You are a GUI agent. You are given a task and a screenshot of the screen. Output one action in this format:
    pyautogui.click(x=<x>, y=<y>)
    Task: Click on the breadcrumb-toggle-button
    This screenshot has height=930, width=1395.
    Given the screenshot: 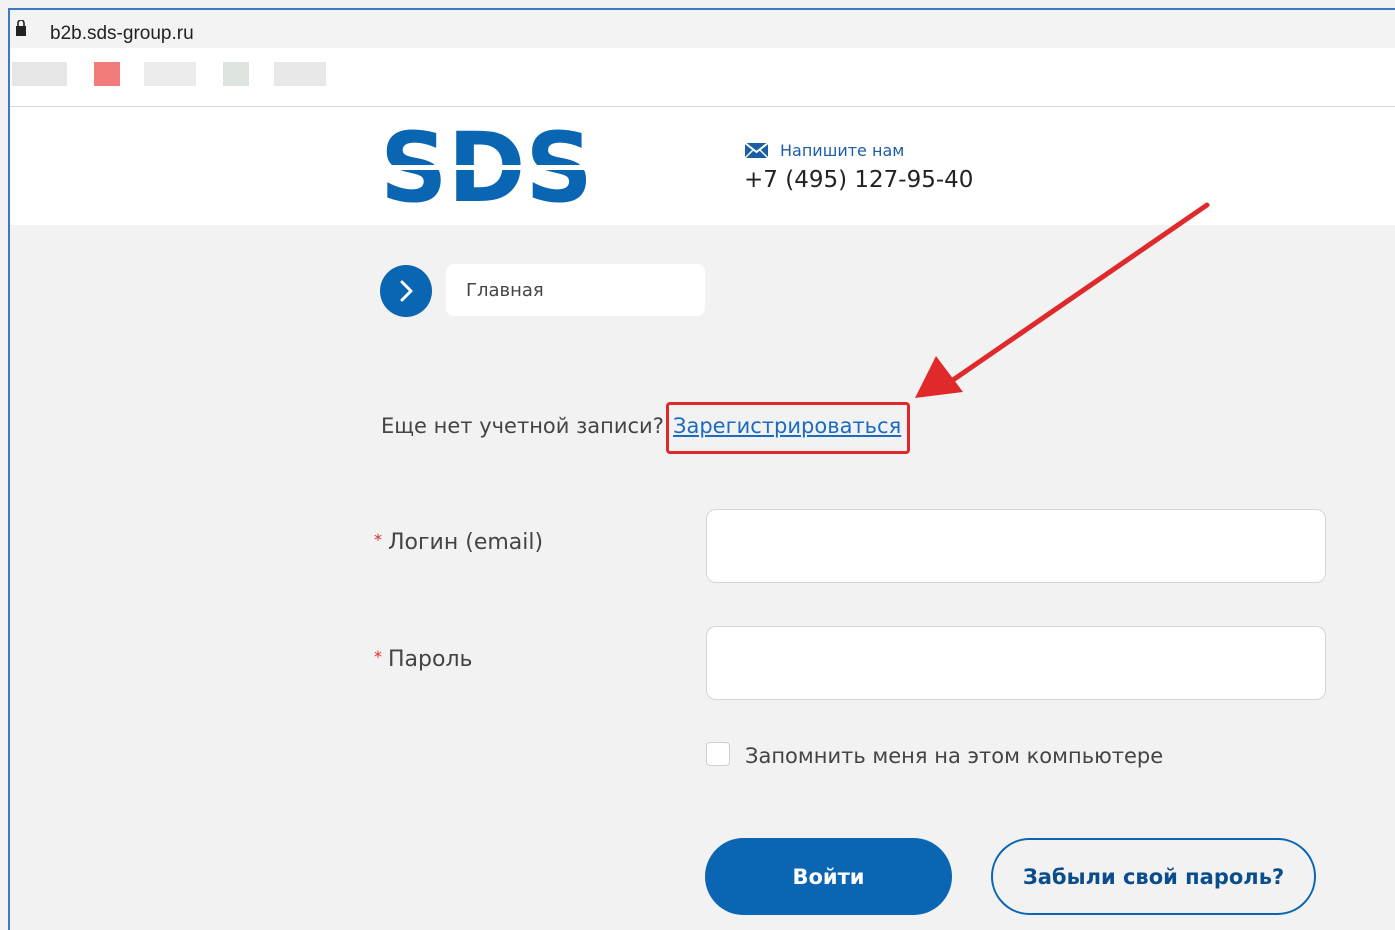 What is the action you would take?
    pyautogui.click(x=406, y=291)
    